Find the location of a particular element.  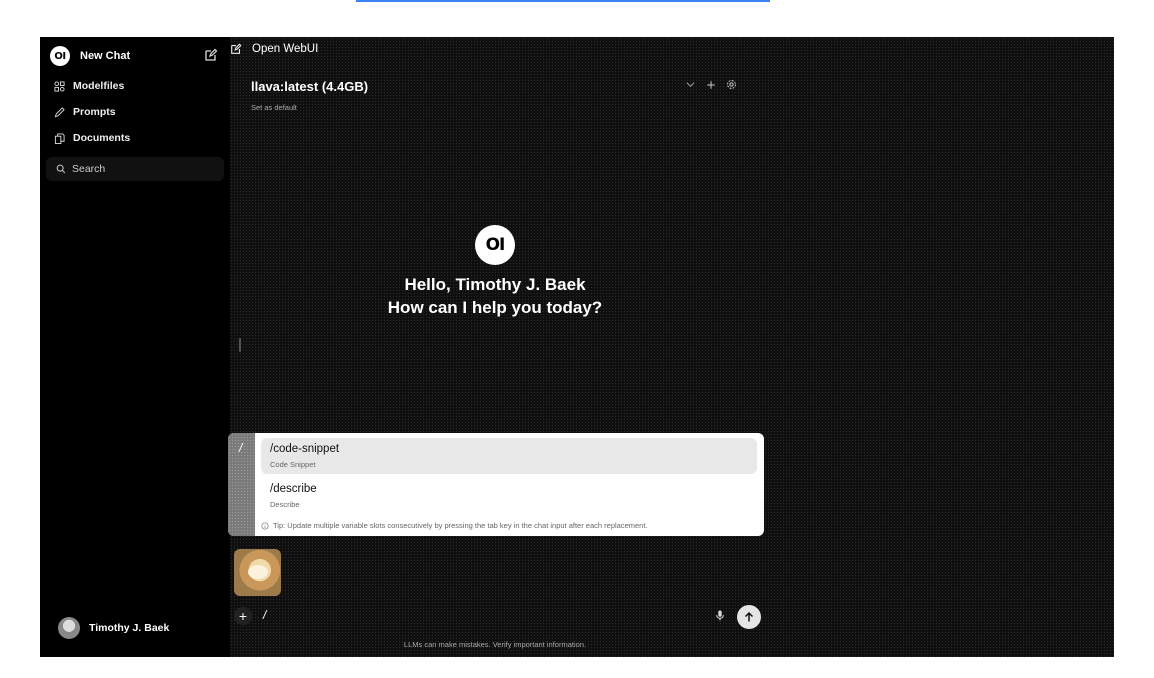

command-trigger: / is located at coordinates (241, 448).